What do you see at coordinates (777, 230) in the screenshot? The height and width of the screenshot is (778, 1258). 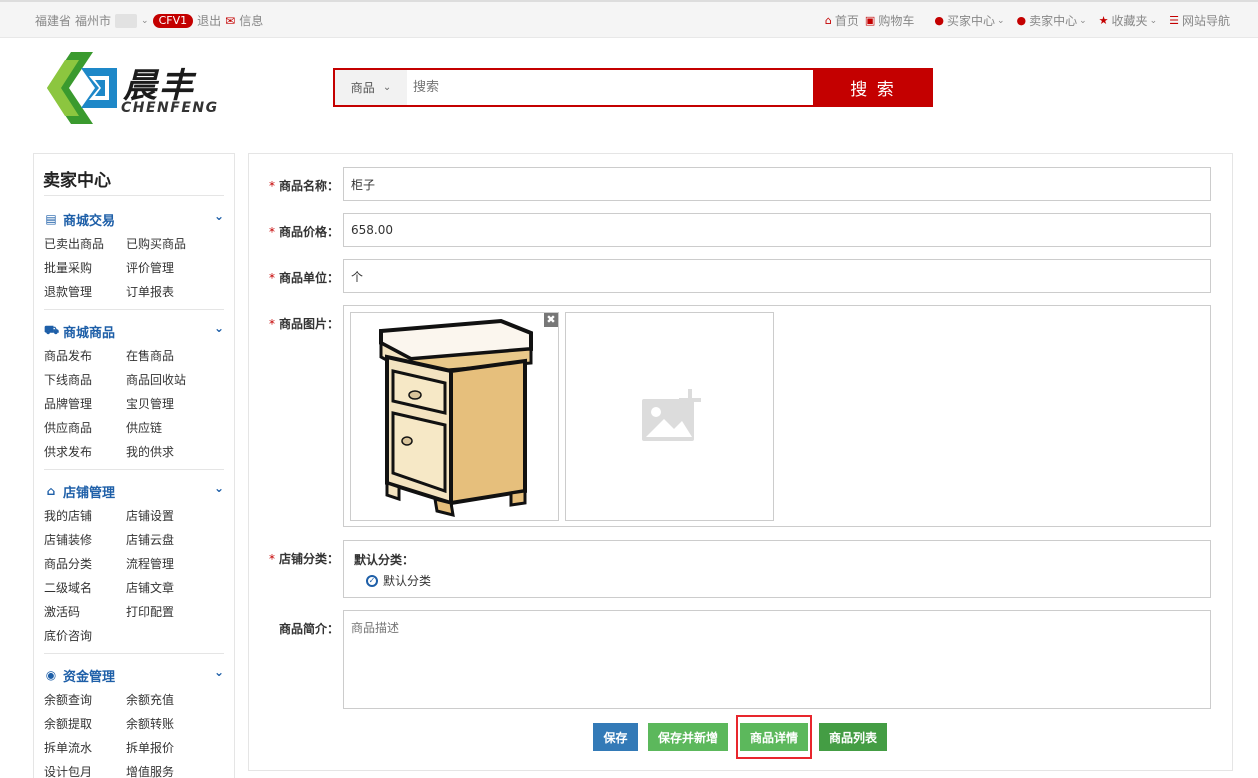 I see `product-price-input` at bounding box center [777, 230].